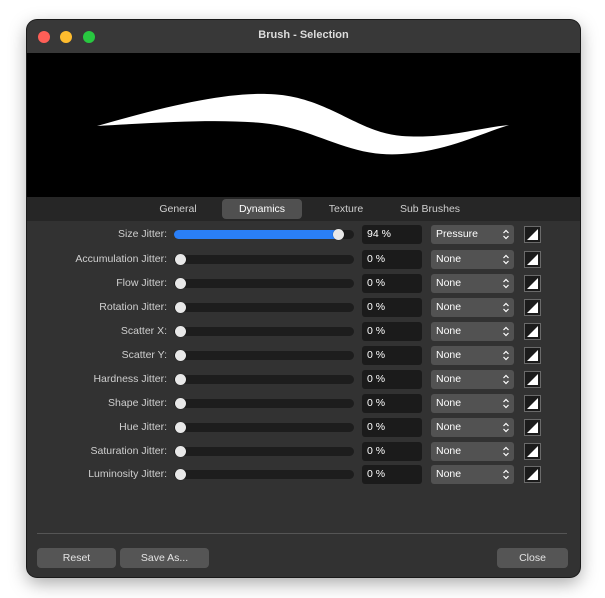 Image resolution: width=605 pixels, height=598 pixels. I want to click on brush-stroke-preview, so click(303, 124).